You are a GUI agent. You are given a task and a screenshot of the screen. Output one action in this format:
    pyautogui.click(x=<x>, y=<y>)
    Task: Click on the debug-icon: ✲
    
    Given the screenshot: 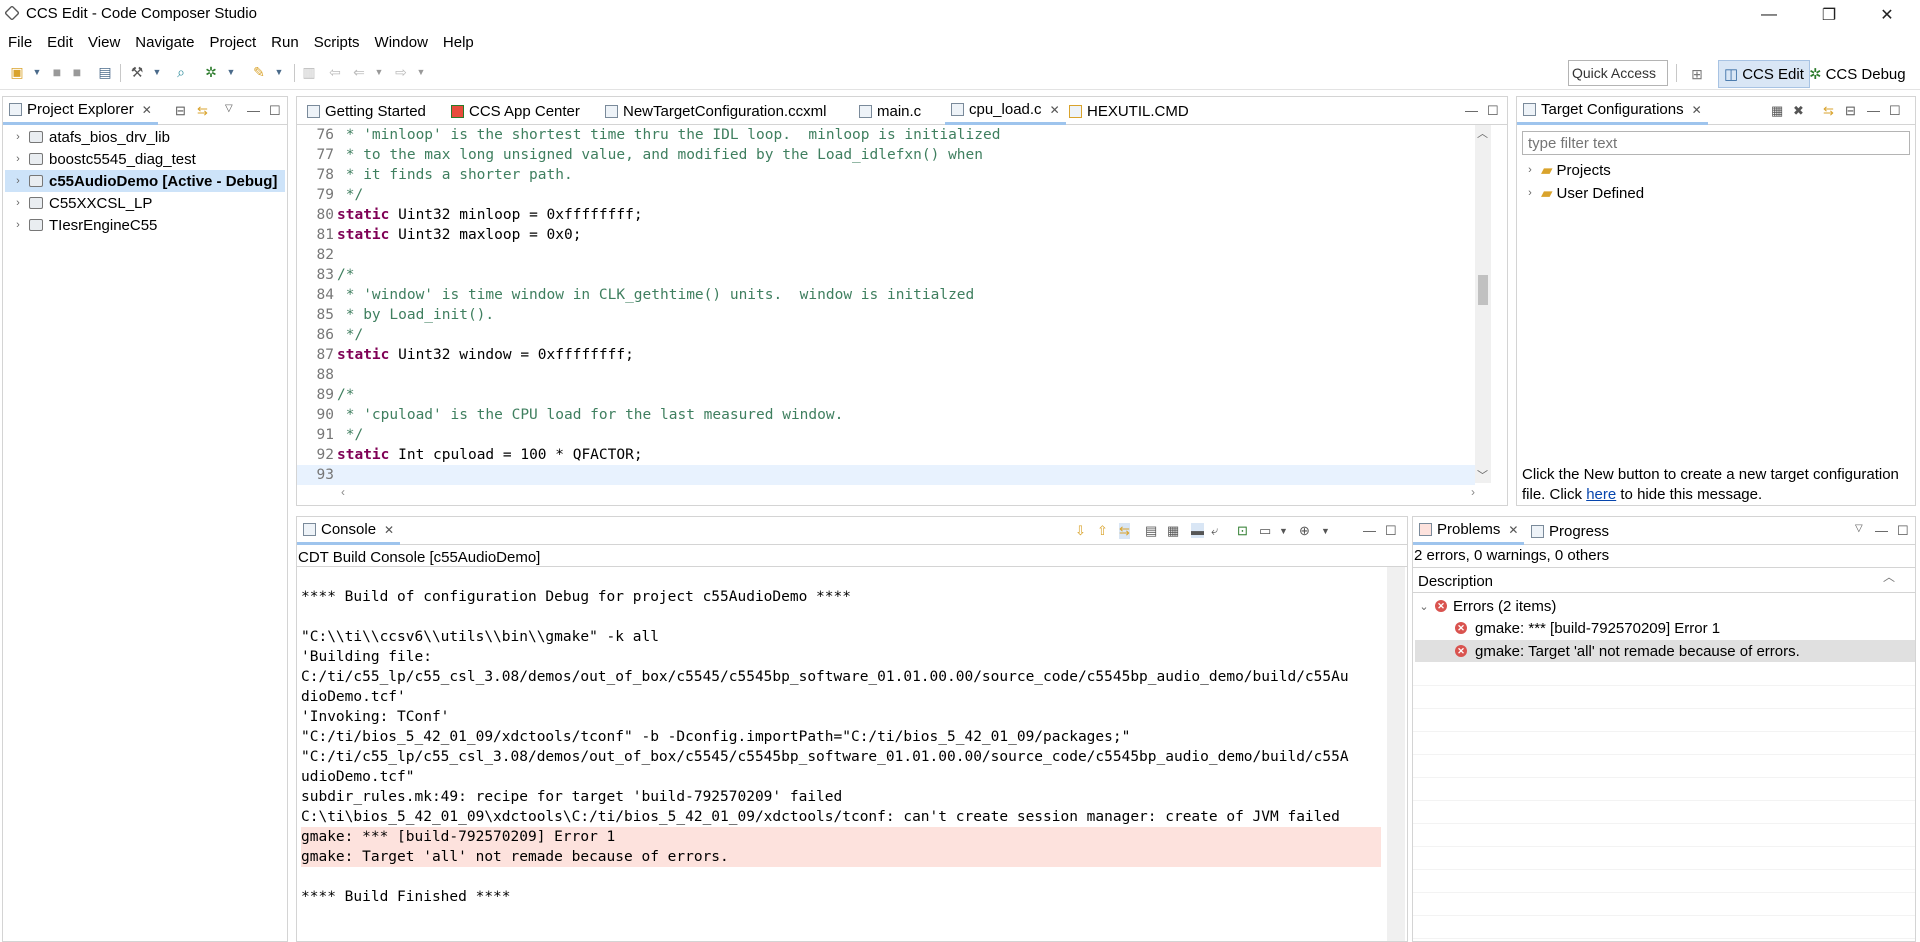 What is the action you would take?
    pyautogui.click(x=211, y=72)
    